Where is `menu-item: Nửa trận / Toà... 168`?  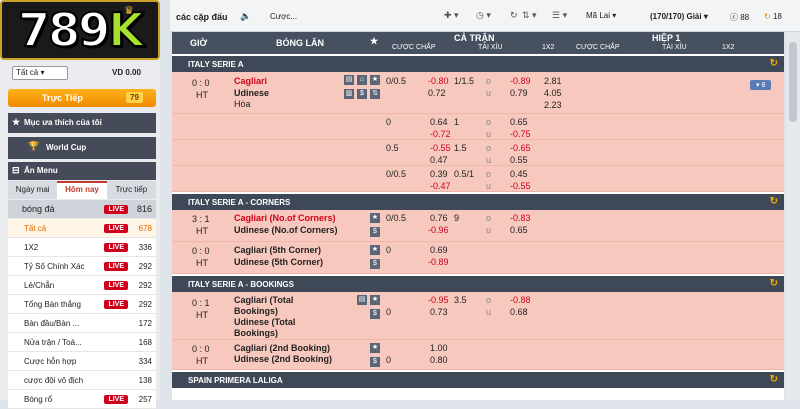 menu-item: Nửa trận / Toà... 168 is located at coordinates (82, 342).